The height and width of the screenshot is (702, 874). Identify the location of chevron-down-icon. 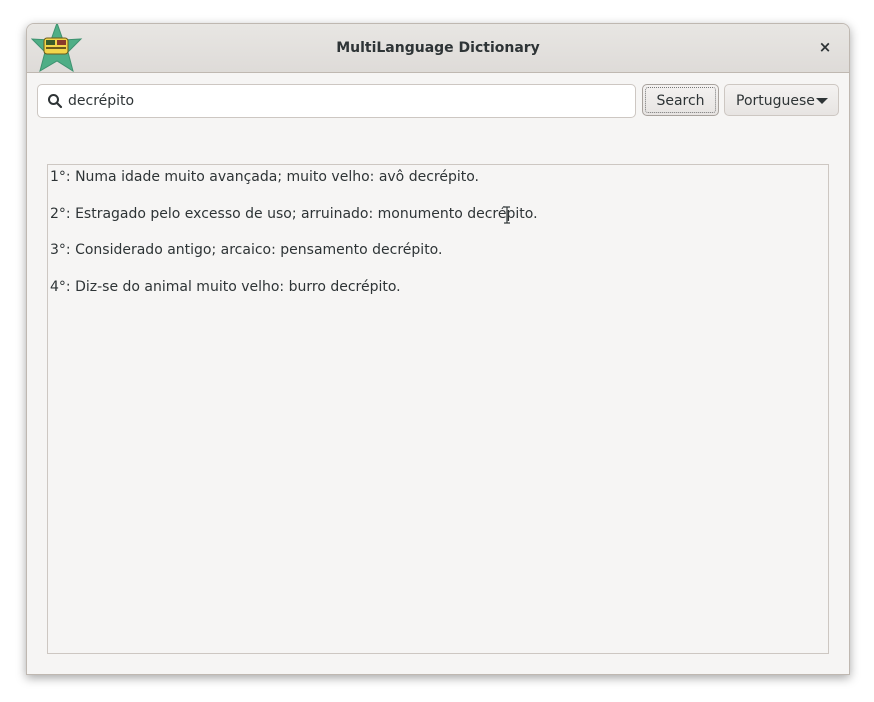
(822, 101).